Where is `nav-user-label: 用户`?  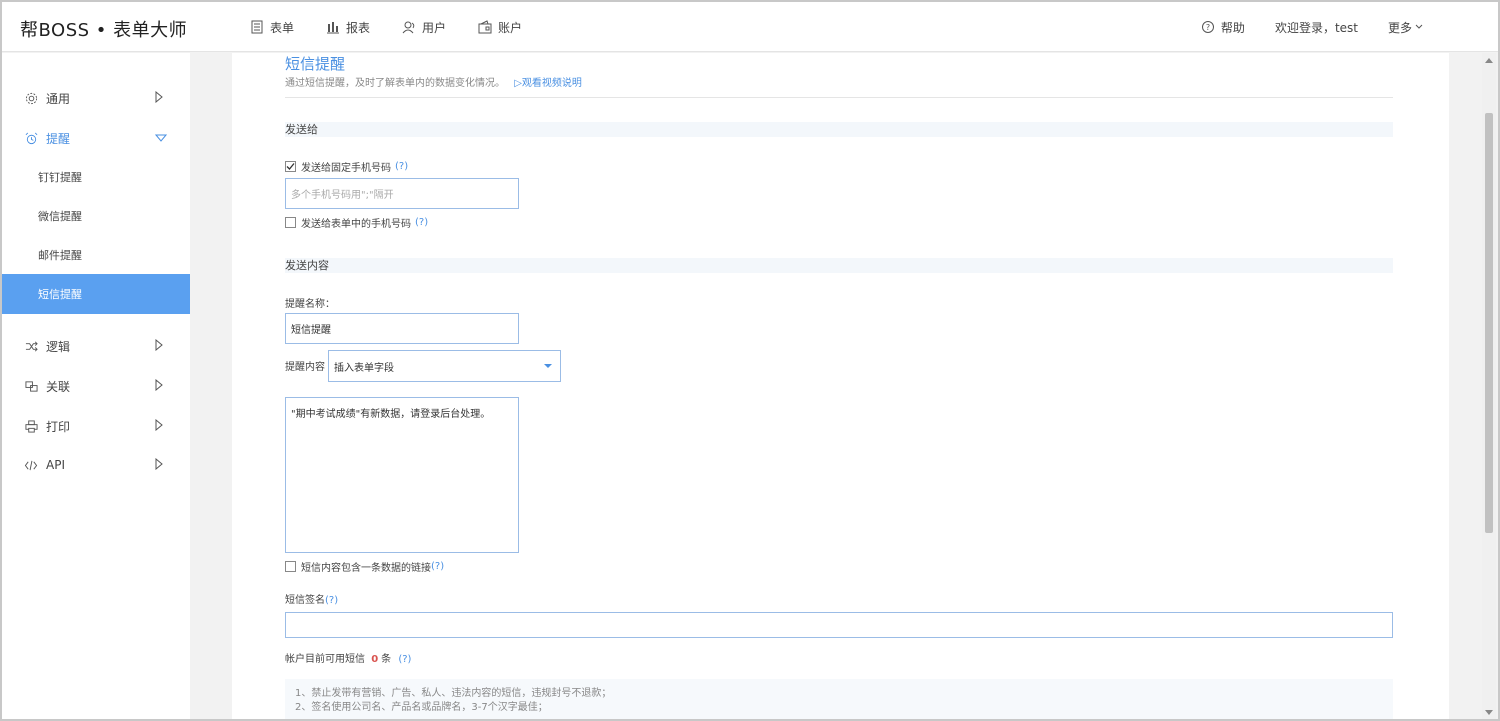
nav-user-label: 用户 is located at coordinates (434, 27).